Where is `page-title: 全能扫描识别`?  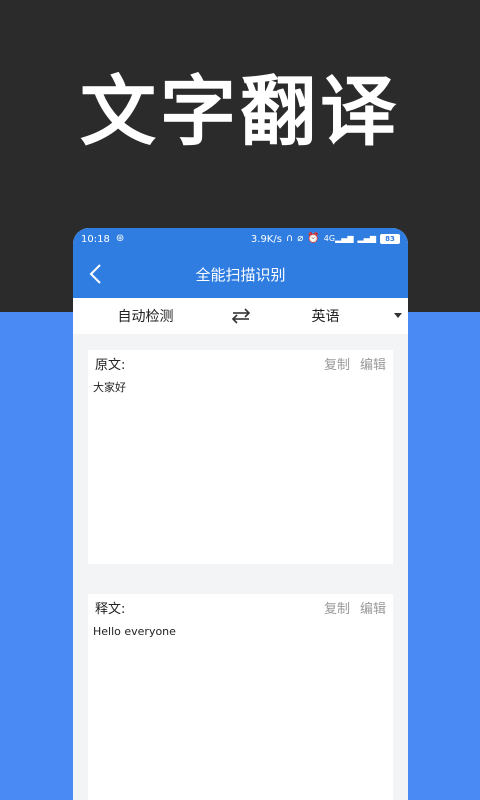 page-title: 全能扫描识别 is located at coordinates (240, 274).